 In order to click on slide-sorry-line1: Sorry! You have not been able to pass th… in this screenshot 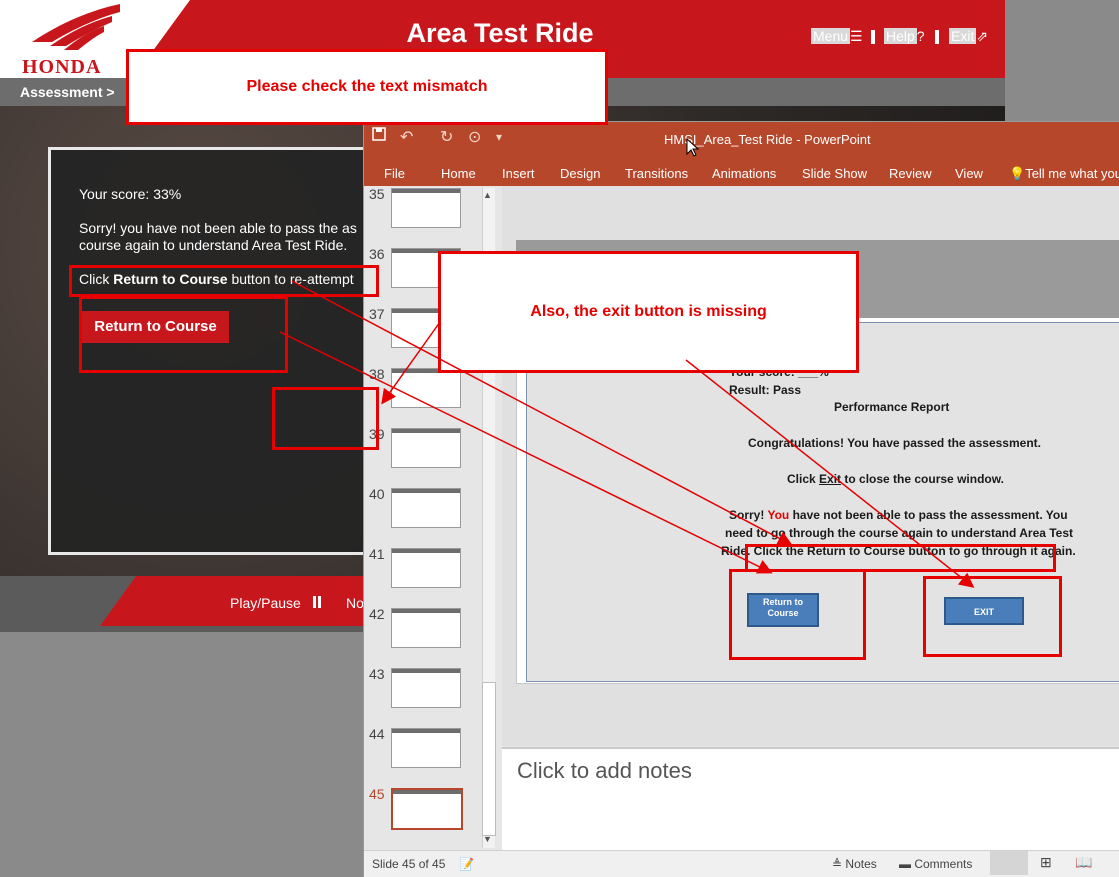, I will do `click(898, 515)`.